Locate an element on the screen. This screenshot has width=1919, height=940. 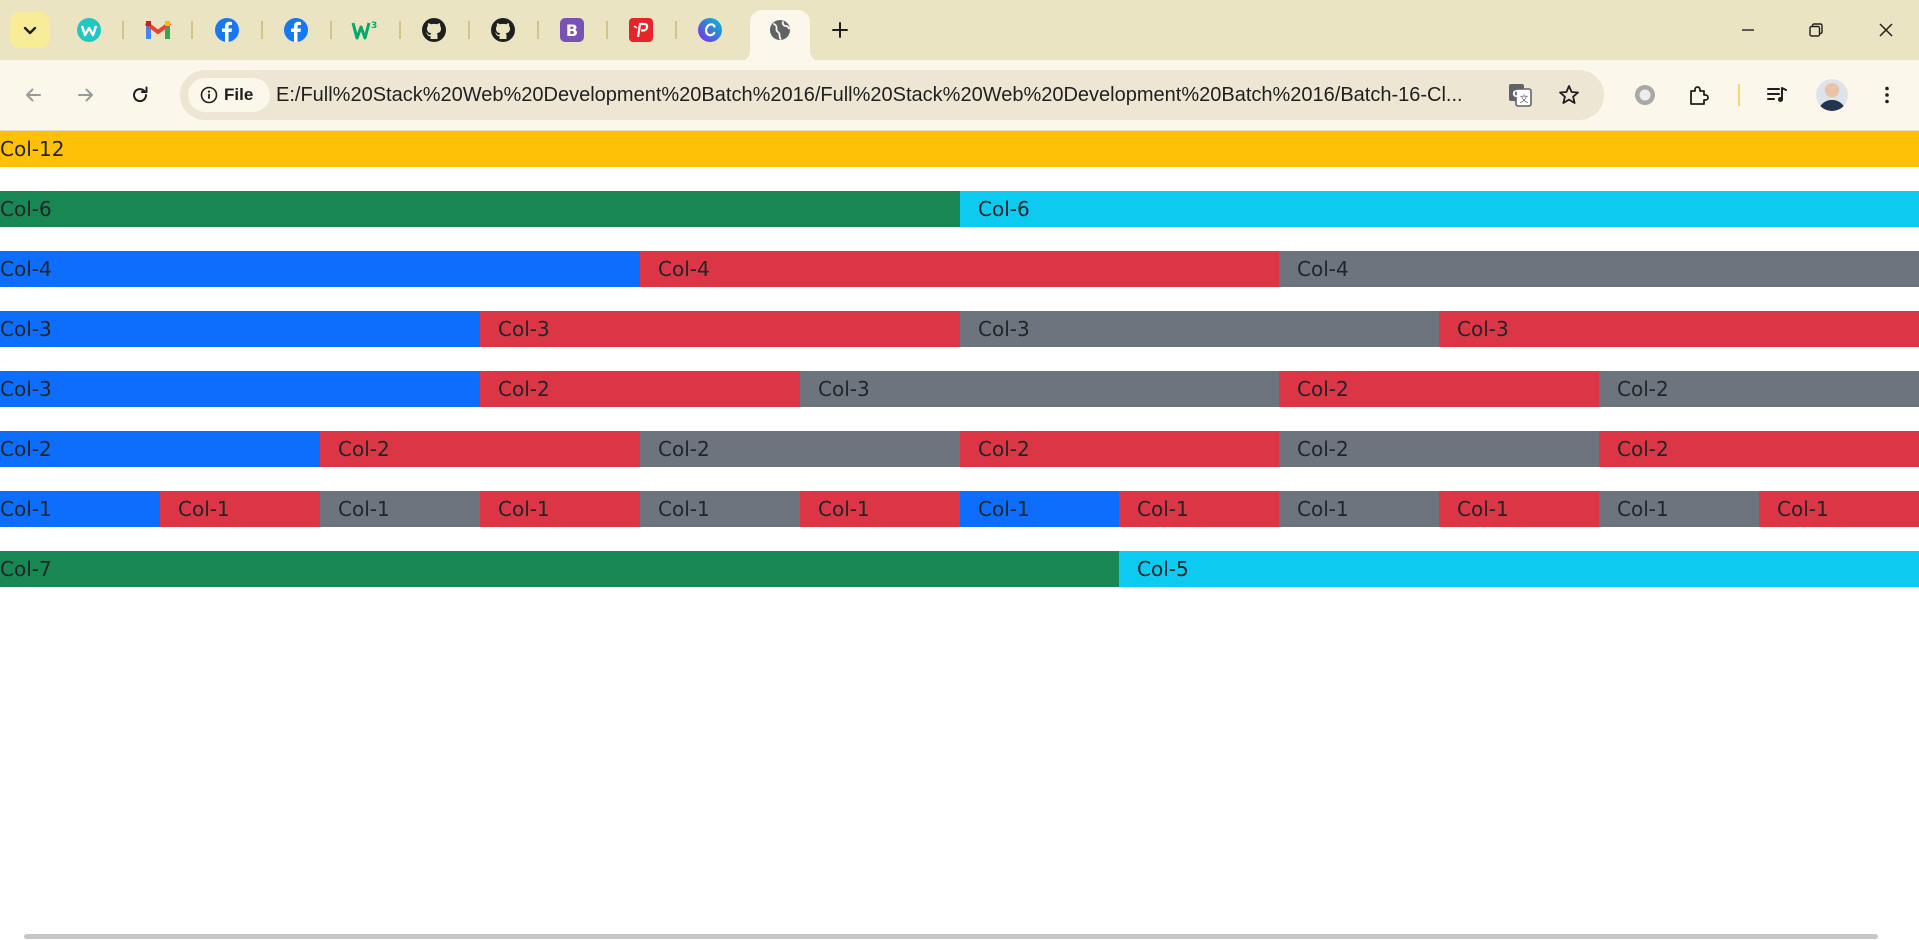
puzzle-icon is located at coordinates (1699, 95).